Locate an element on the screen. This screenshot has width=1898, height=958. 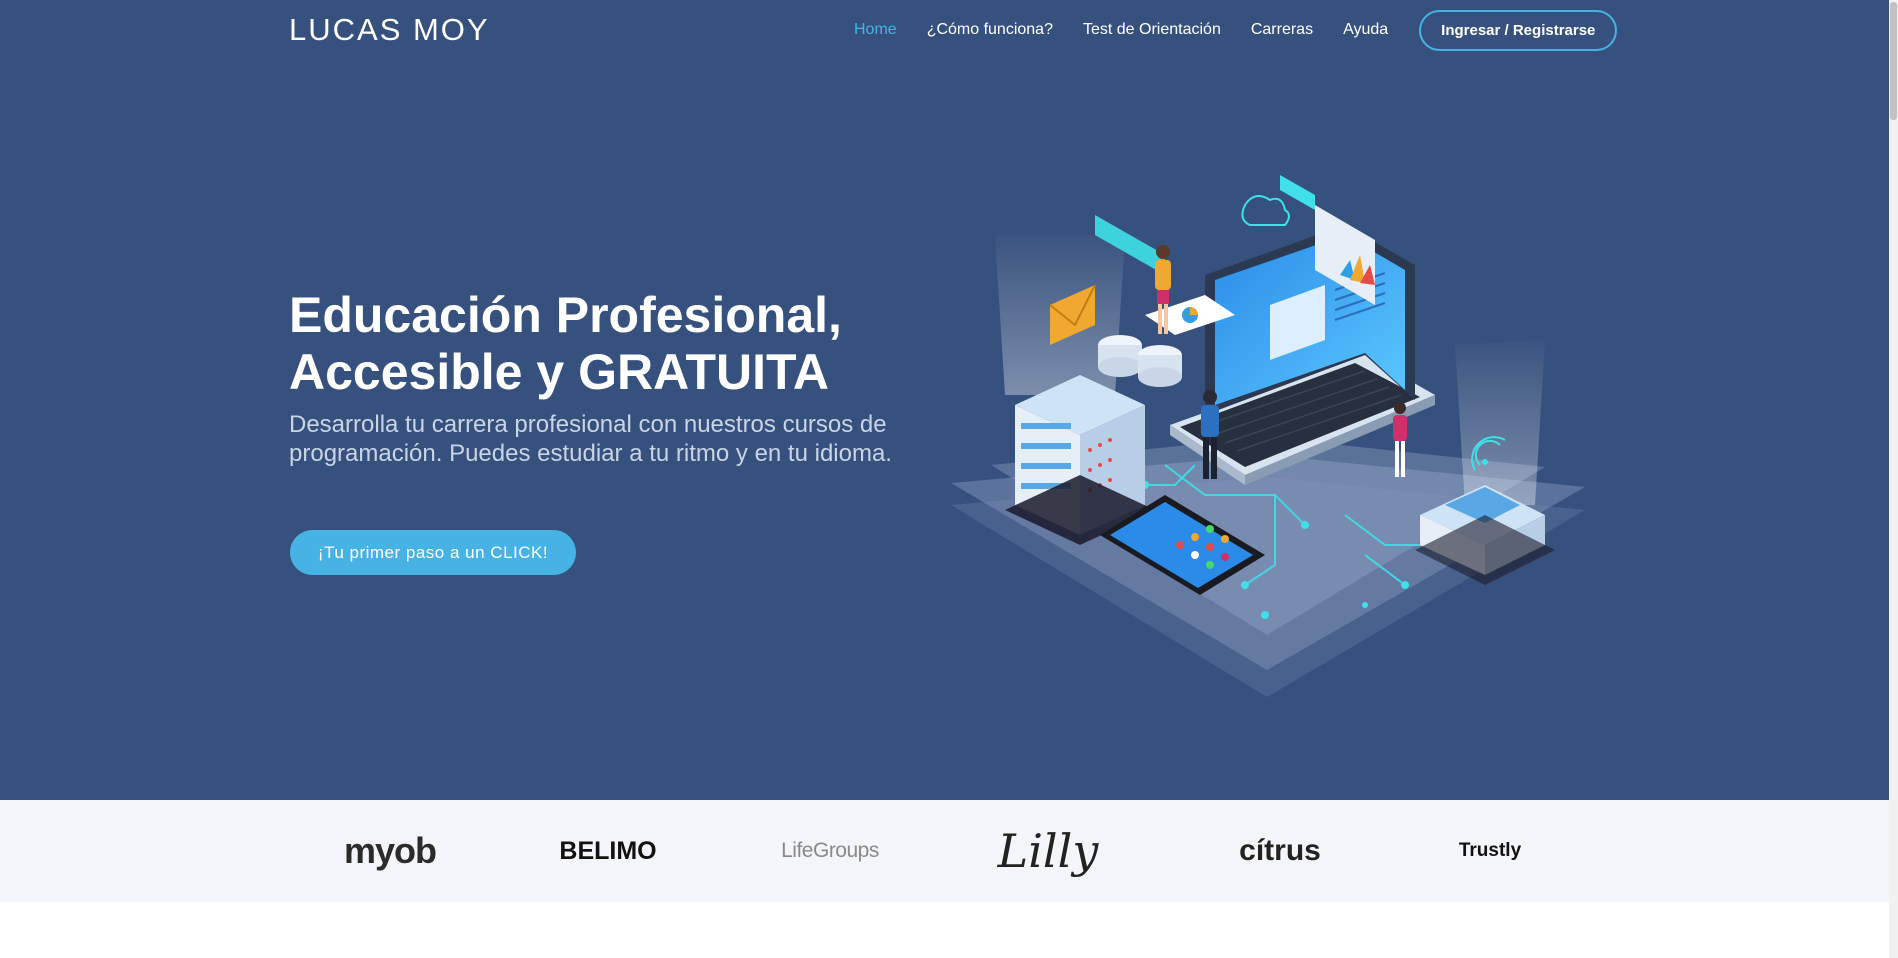
hero-title-line1: Educación Profesional, is located at coordinates (565, 315).